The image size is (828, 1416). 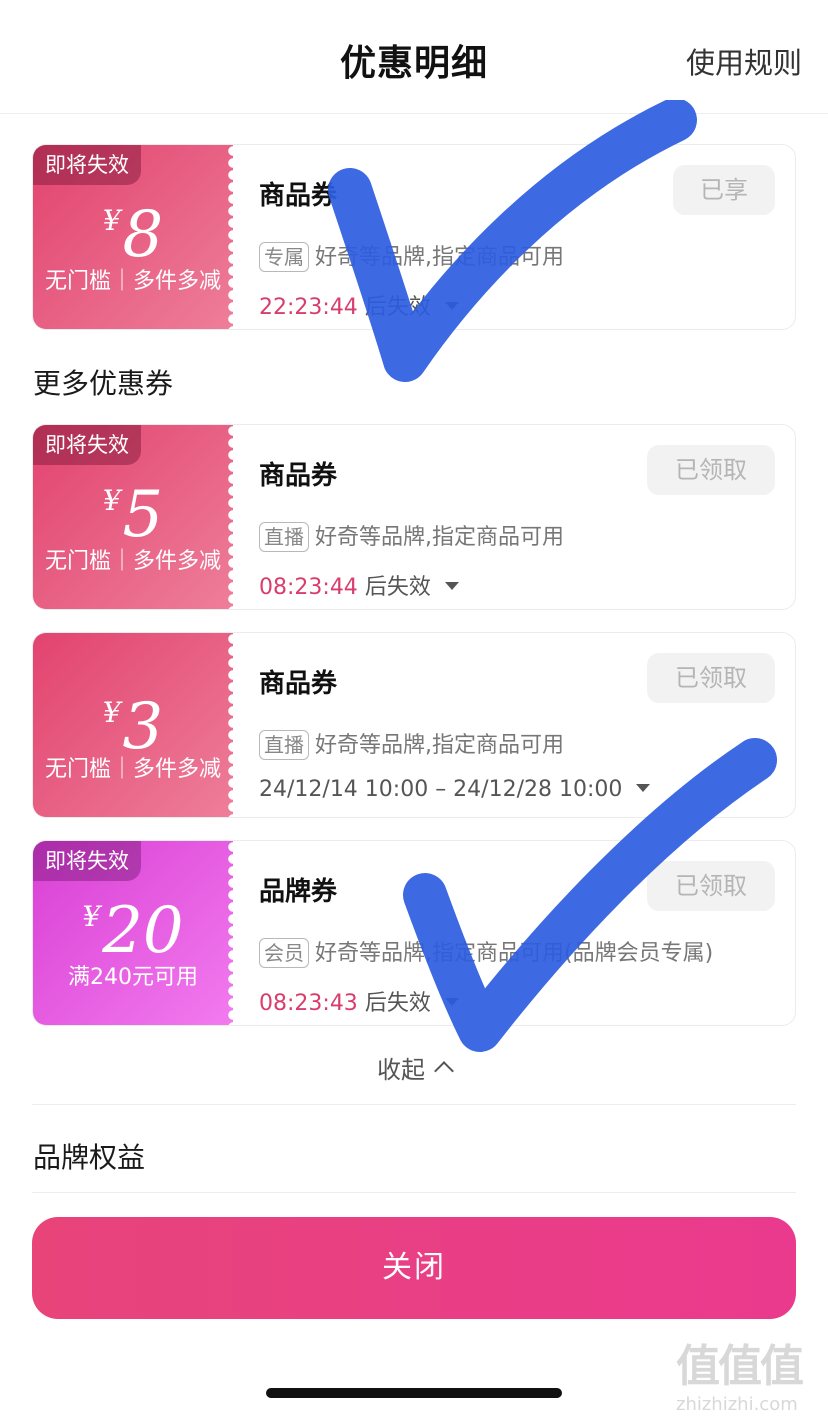 I want to click on coupon-amount: ¥8, so click(x=133, y=228).